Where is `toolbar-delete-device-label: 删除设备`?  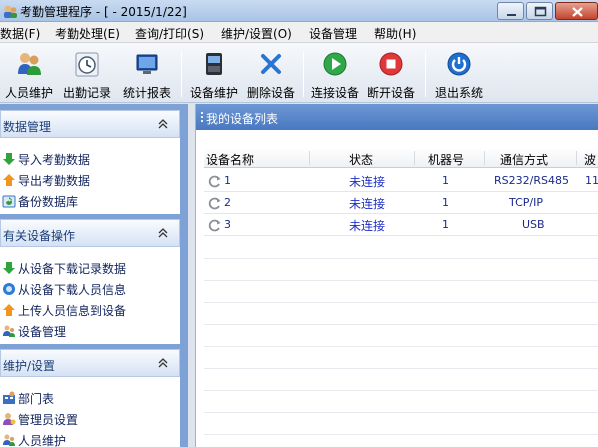 toolbar-delete-device-label: 删除设备 is located at coordinates (270, 93).